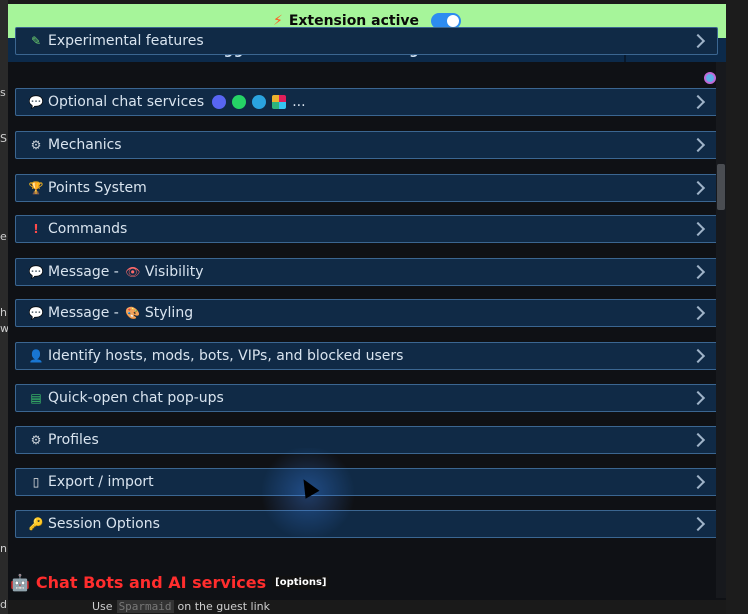  I want to click on footer-title: Chat Bots and AI services, so click(151, 582).